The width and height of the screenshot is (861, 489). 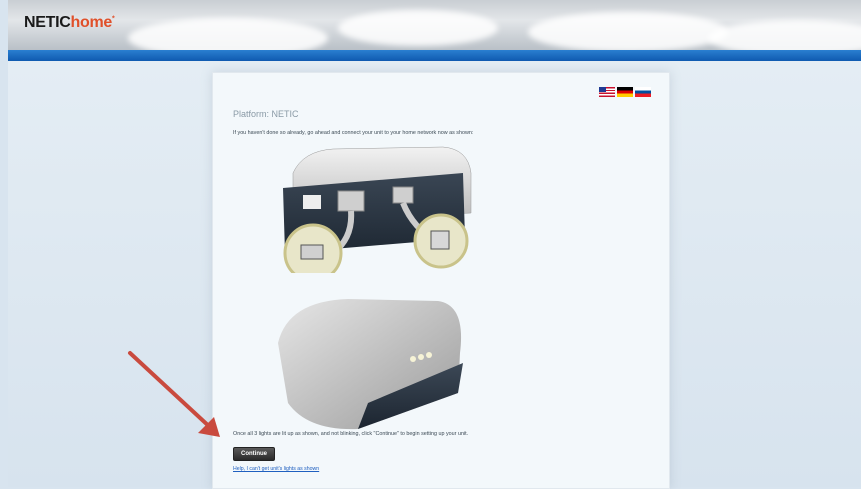 I want to click on language-selector, so click(x=625, y=92).